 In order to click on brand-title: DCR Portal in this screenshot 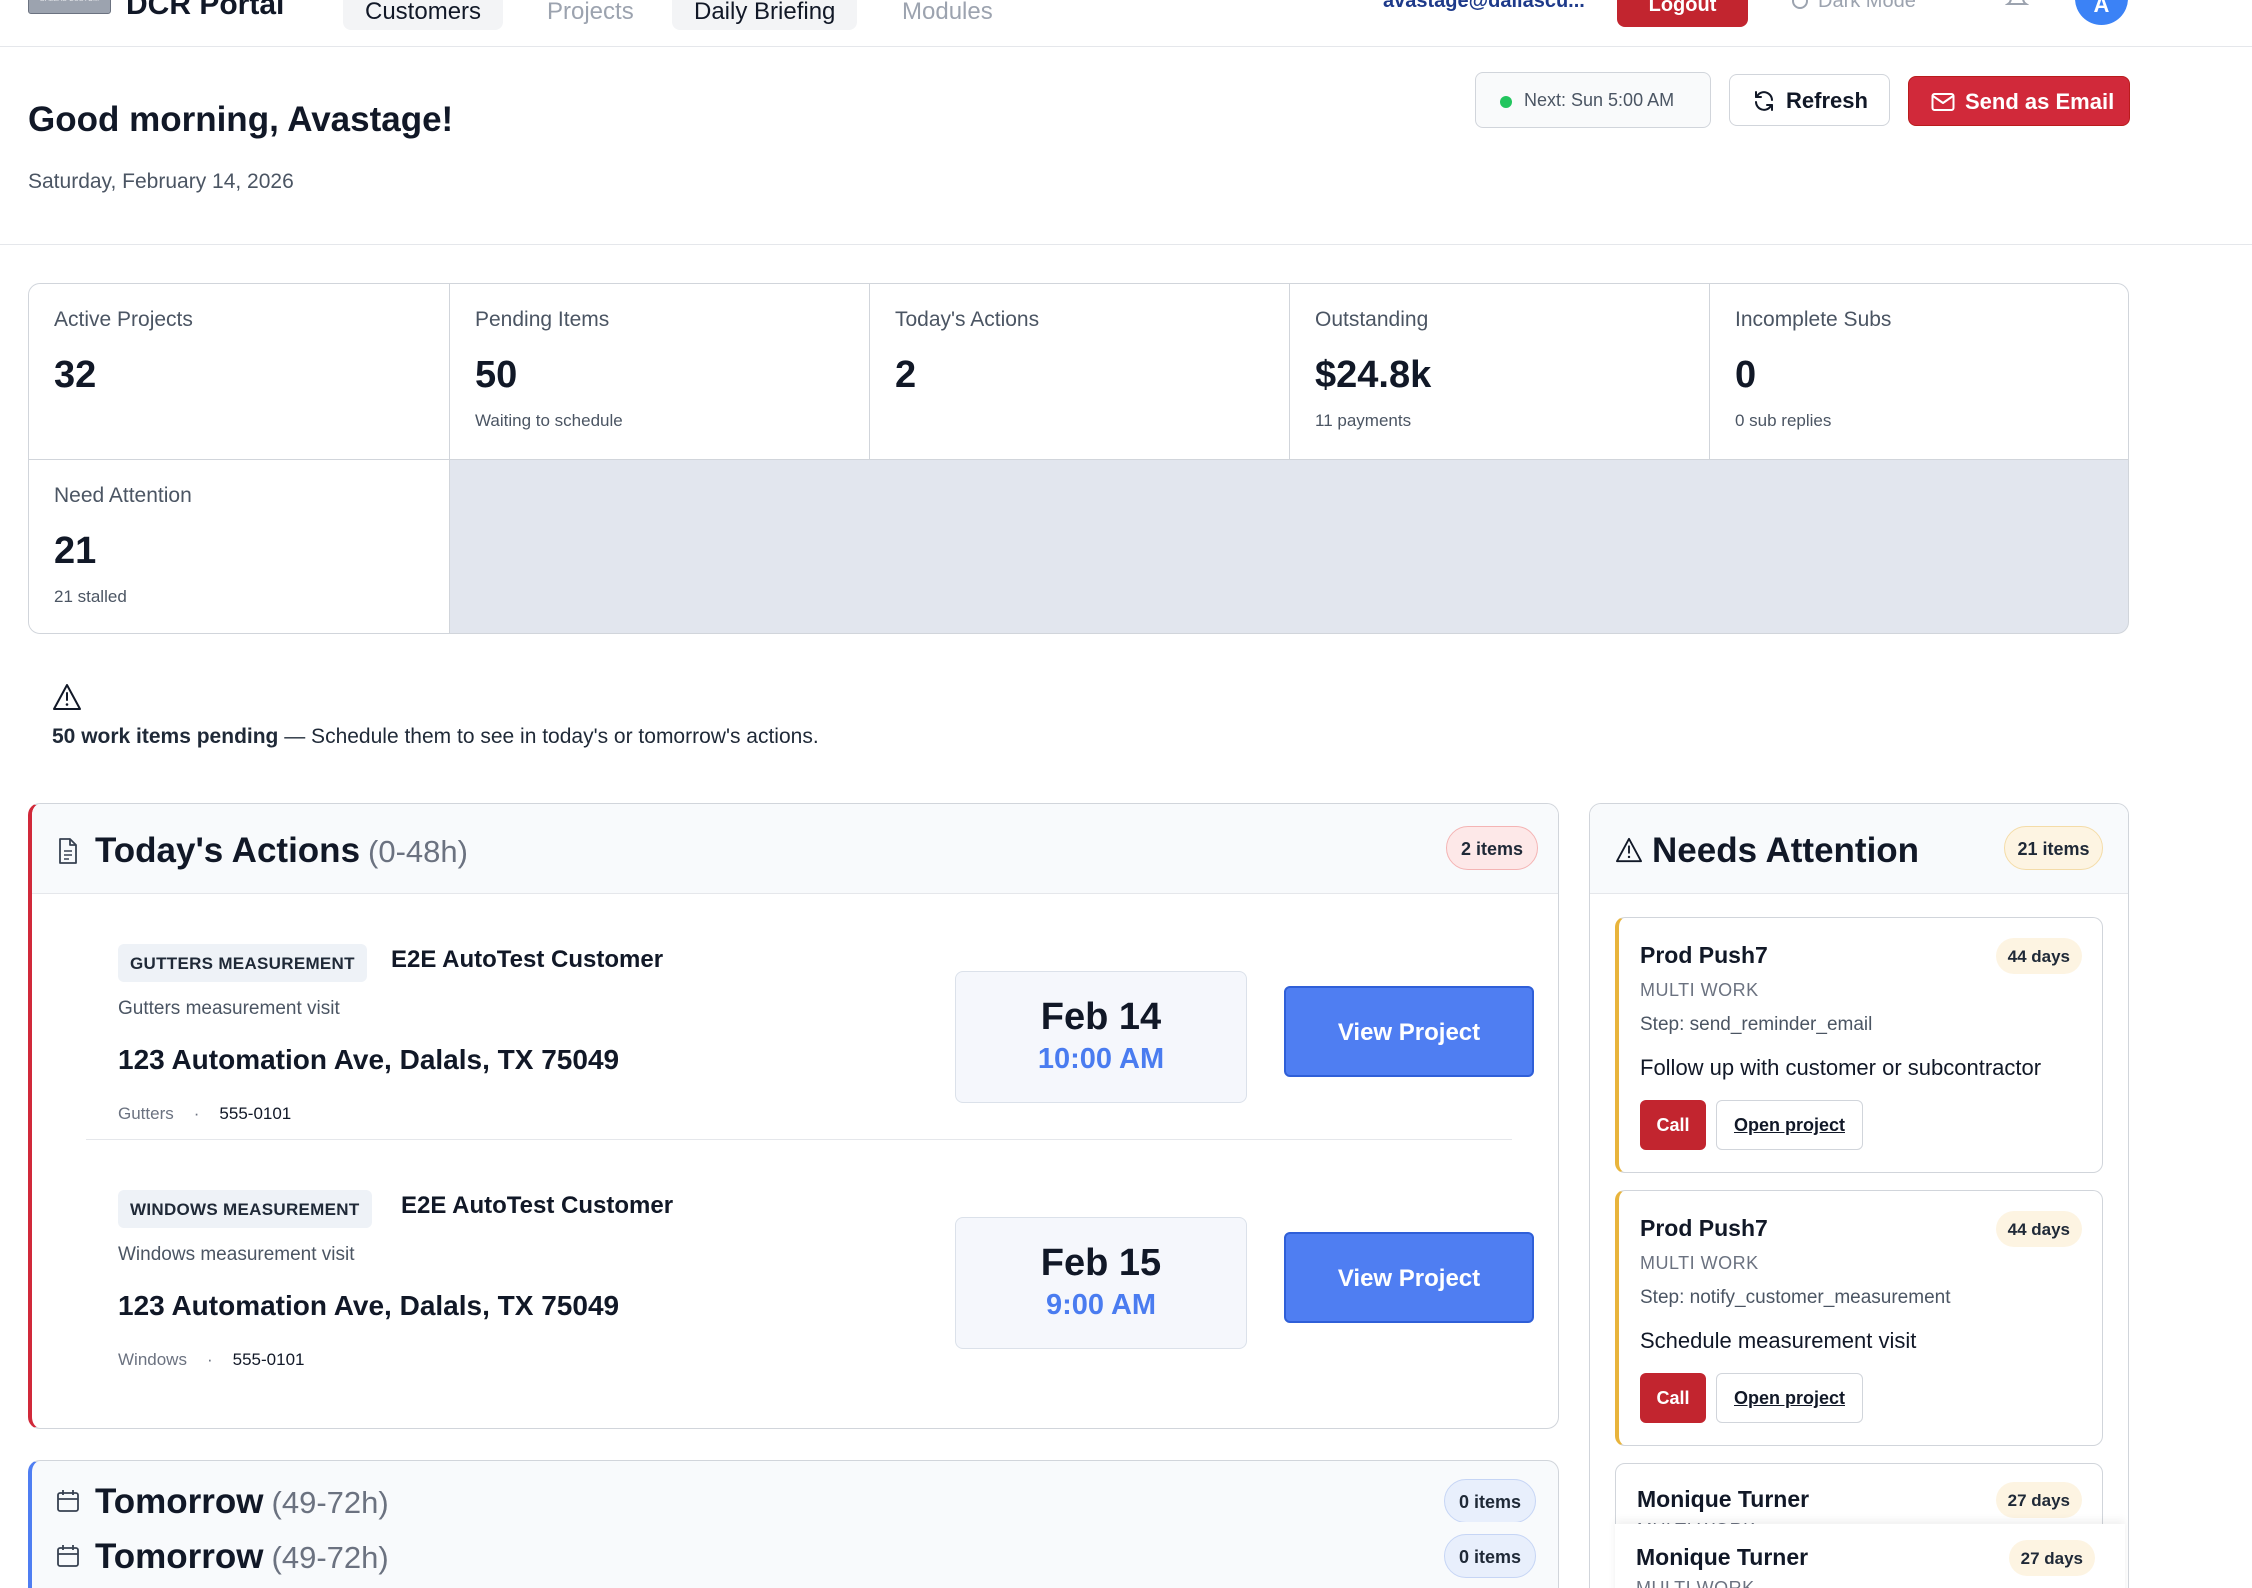, I will do `click(205, 11)`.